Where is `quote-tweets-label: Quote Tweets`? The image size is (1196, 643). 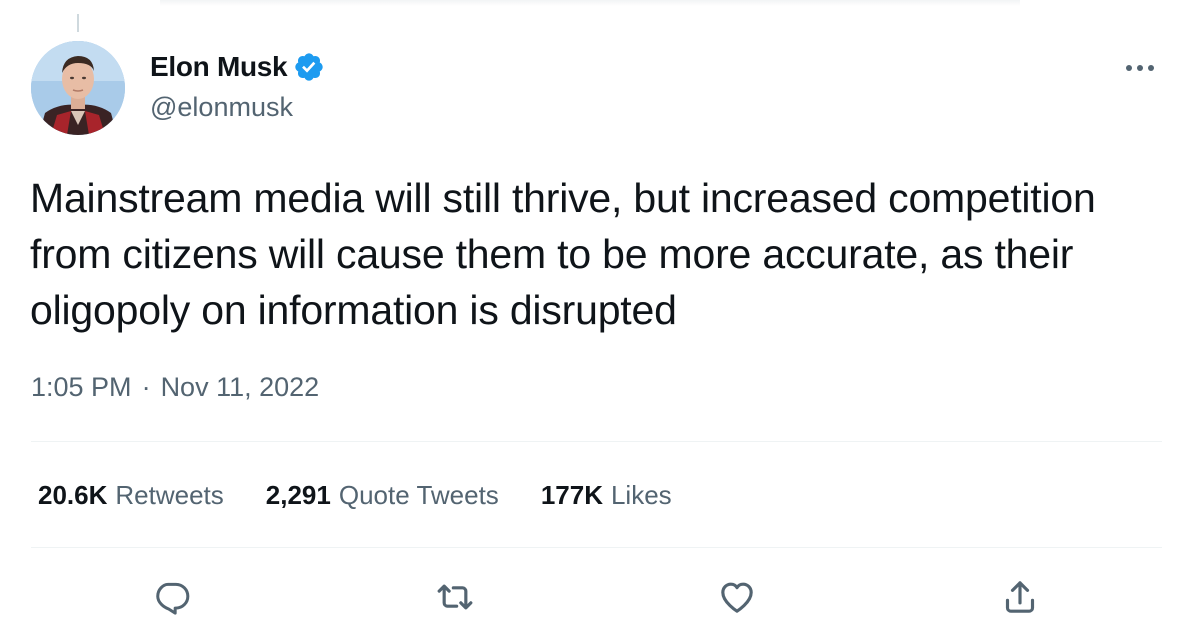
quote-tweets-label: Quote Tweets is located at coordinates (418, 495).